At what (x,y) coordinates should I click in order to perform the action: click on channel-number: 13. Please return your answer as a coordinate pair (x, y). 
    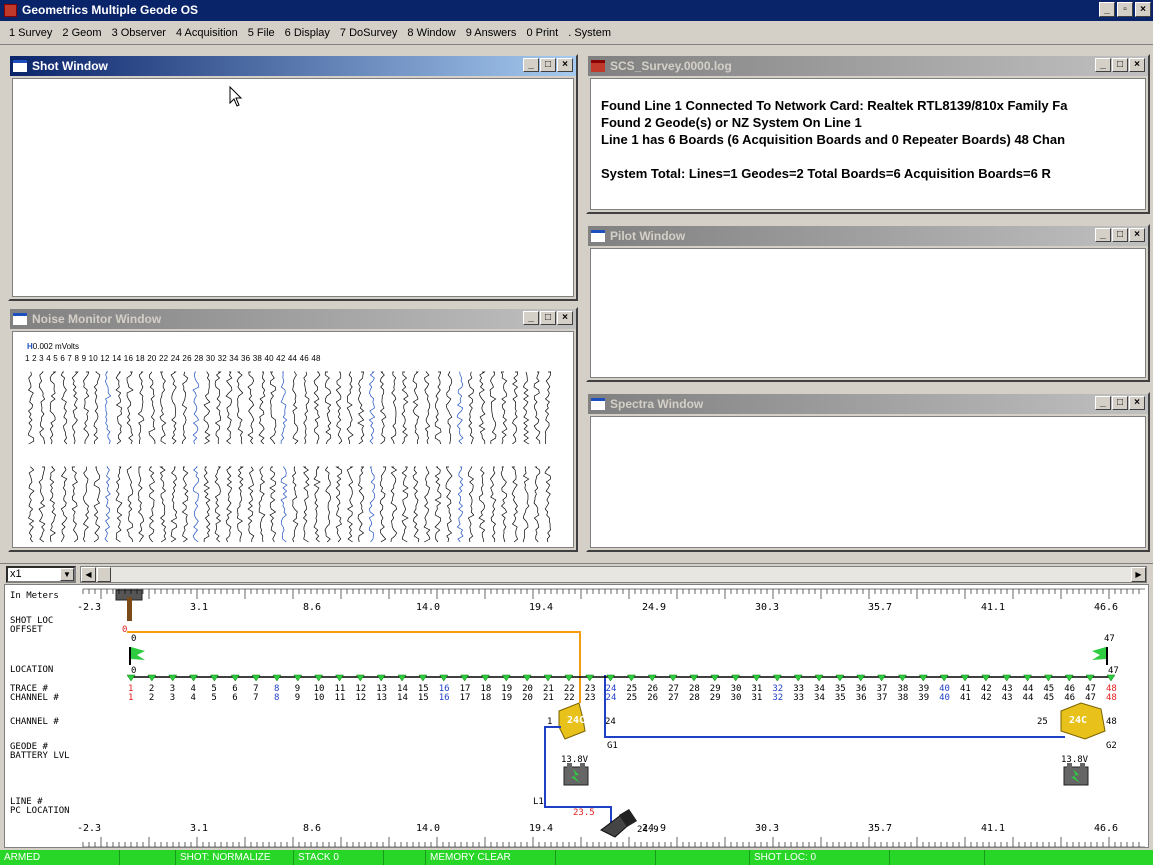
    Looking at the image, I should click on (381, 698).